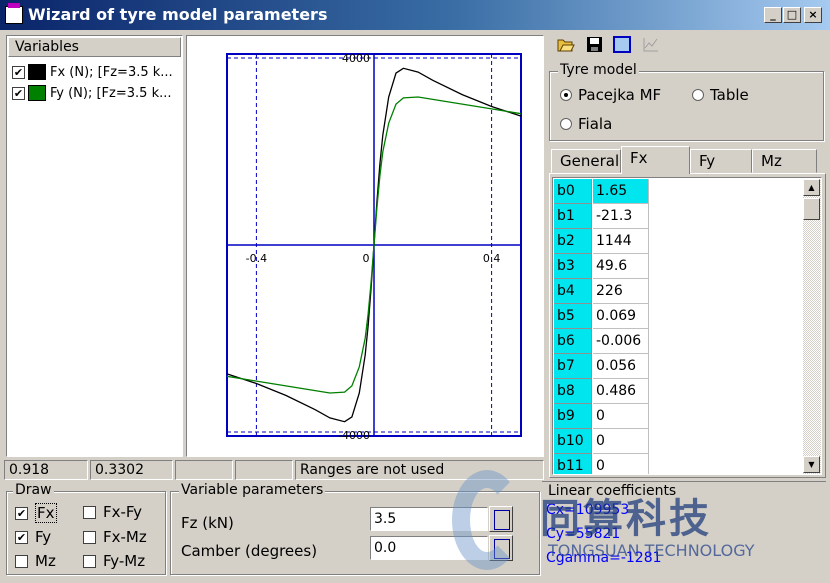  I want to click on radio-pacejka-mf: Pacejka MF, so click(610, 95).